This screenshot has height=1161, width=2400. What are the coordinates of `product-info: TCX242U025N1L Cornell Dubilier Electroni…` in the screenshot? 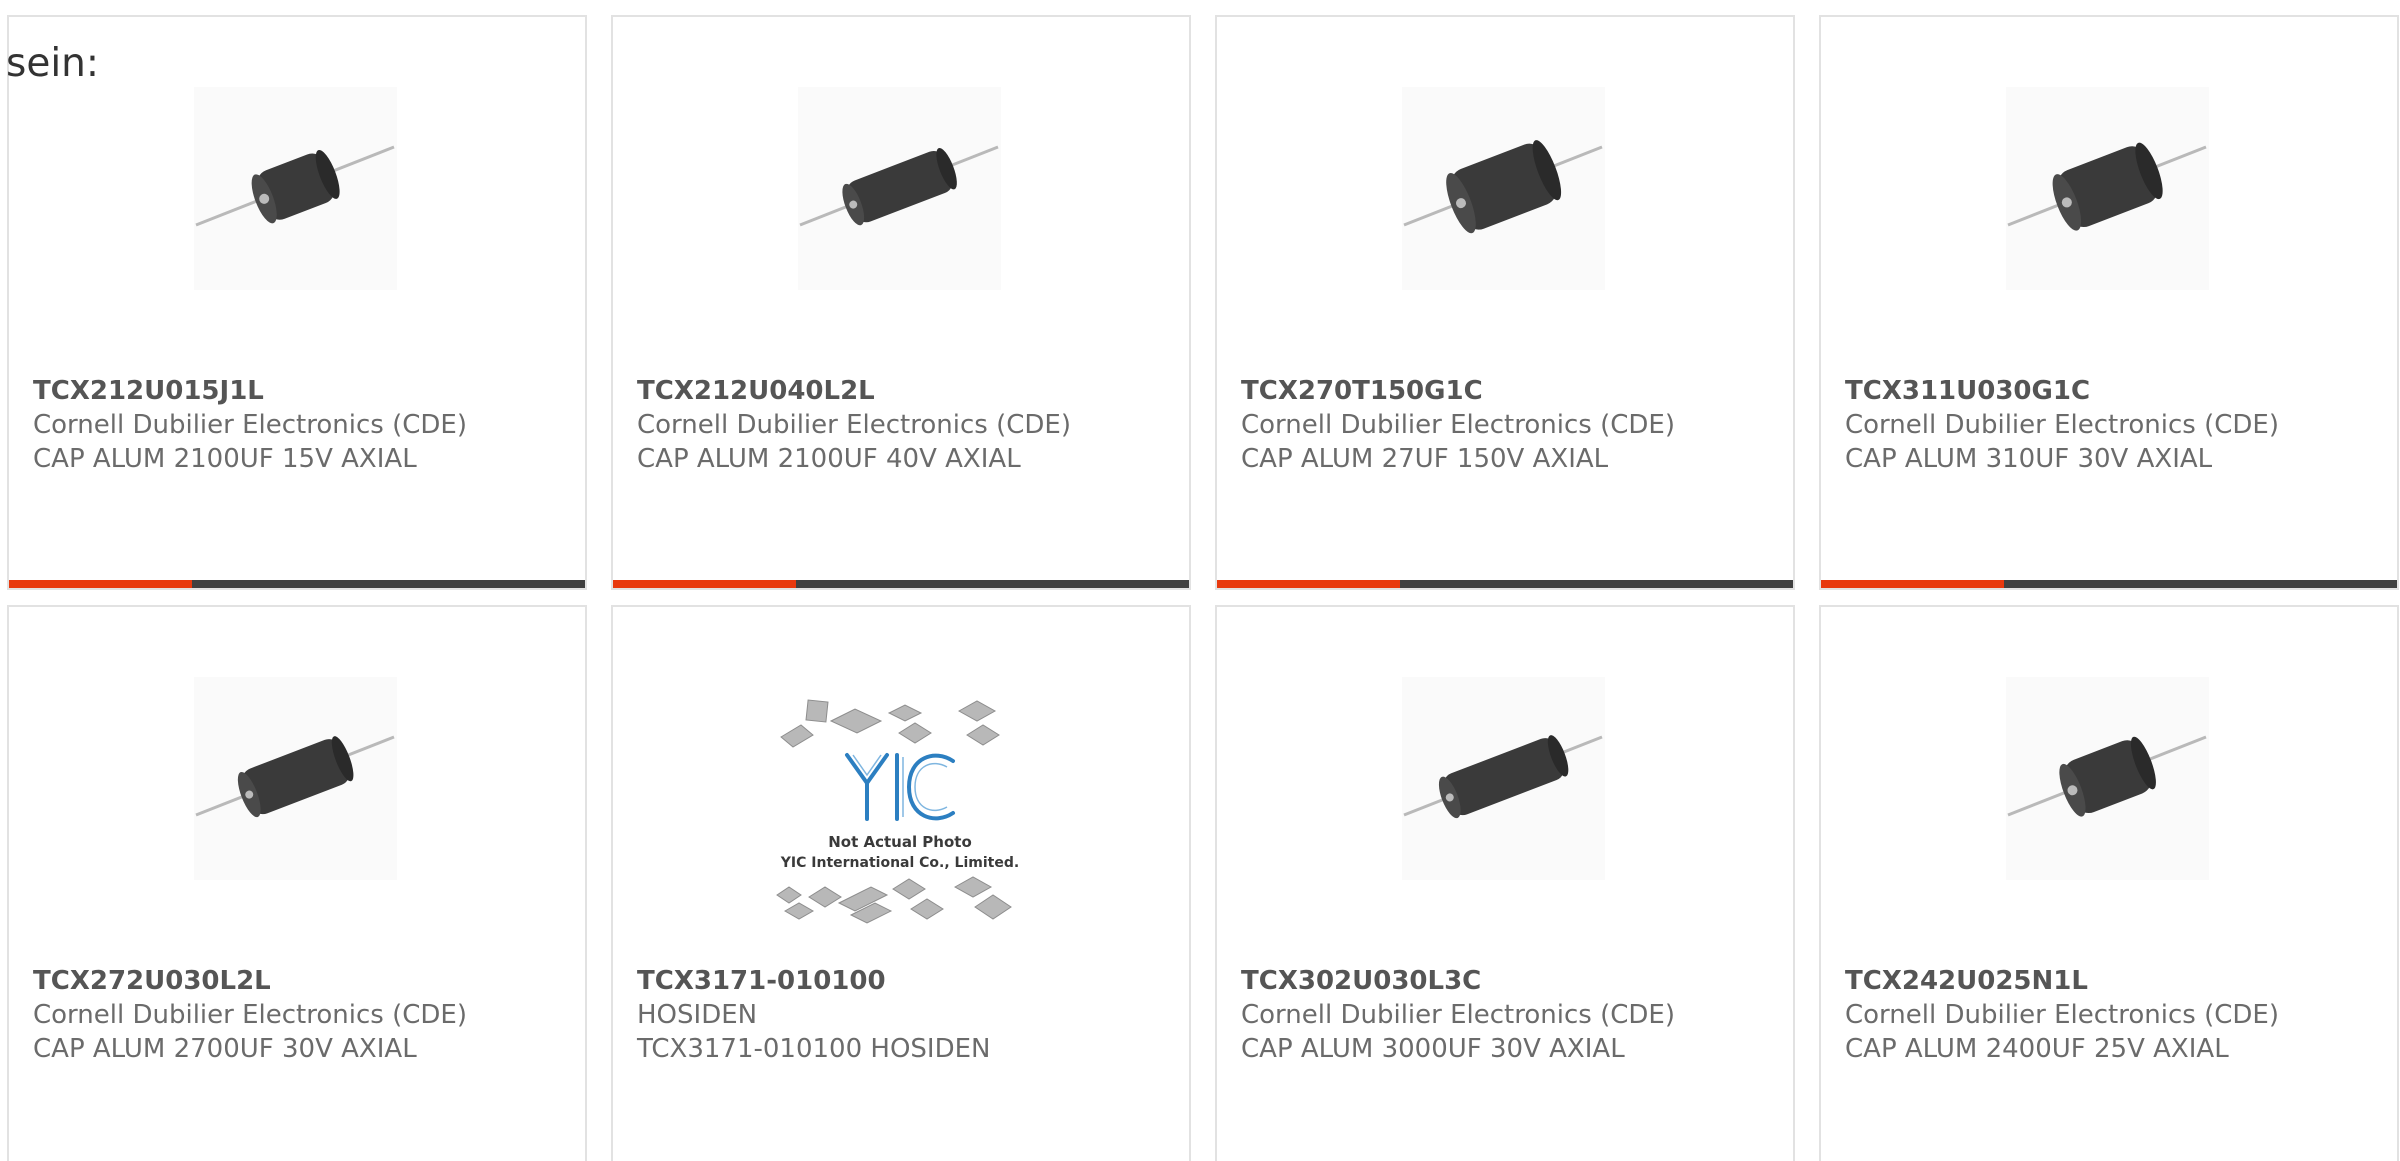 It's located at (2116, 1015).